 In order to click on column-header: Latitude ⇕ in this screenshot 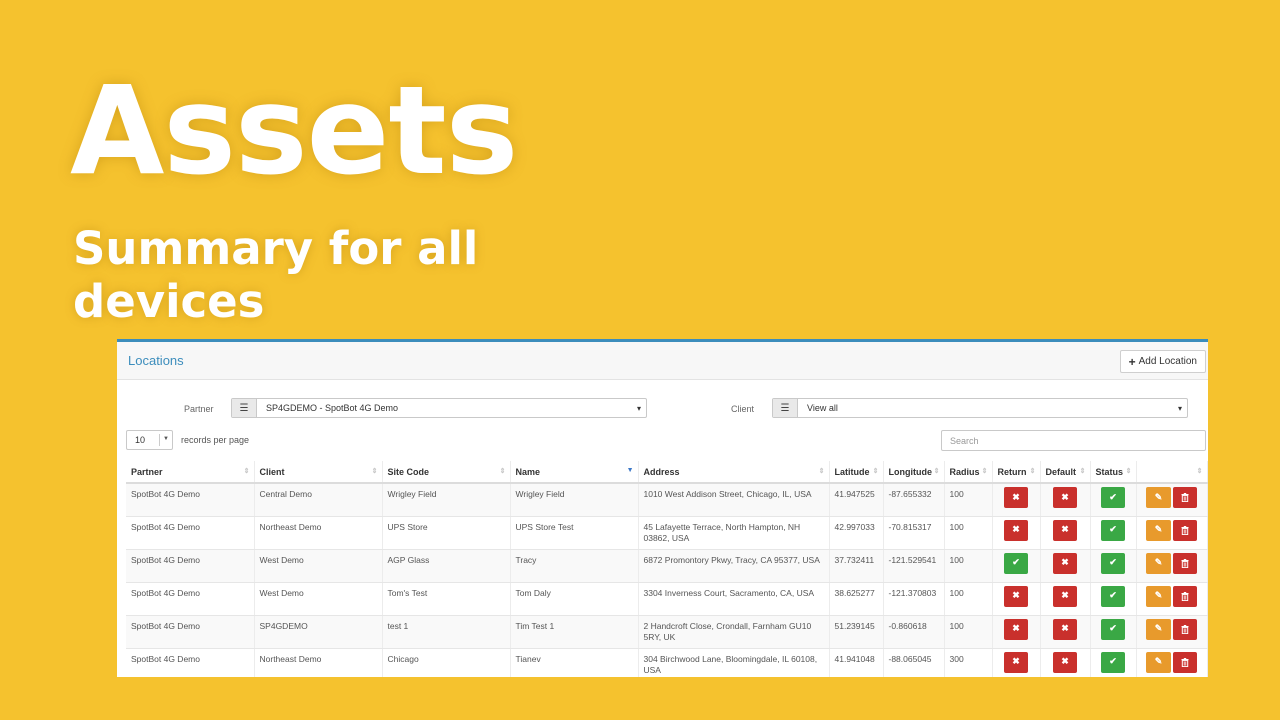, I will do `click(856, 472)`.